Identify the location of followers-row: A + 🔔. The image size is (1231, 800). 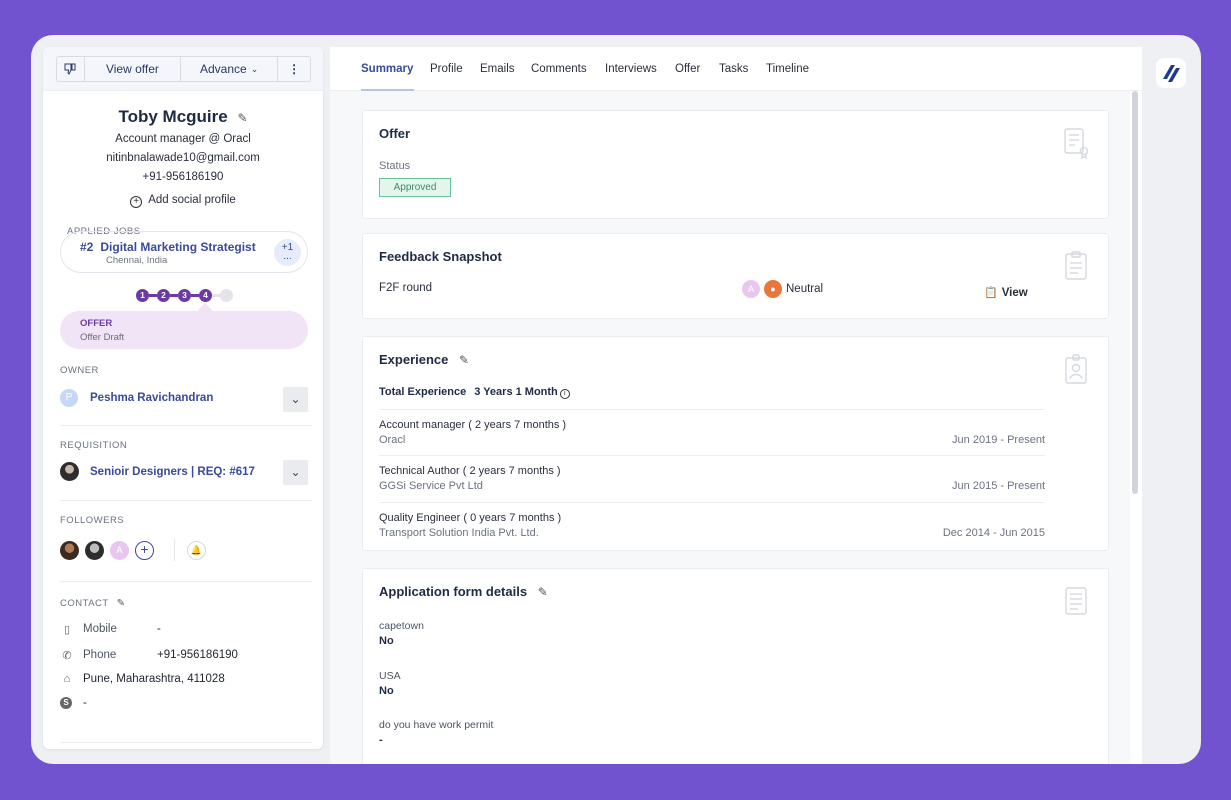
(133, 550).